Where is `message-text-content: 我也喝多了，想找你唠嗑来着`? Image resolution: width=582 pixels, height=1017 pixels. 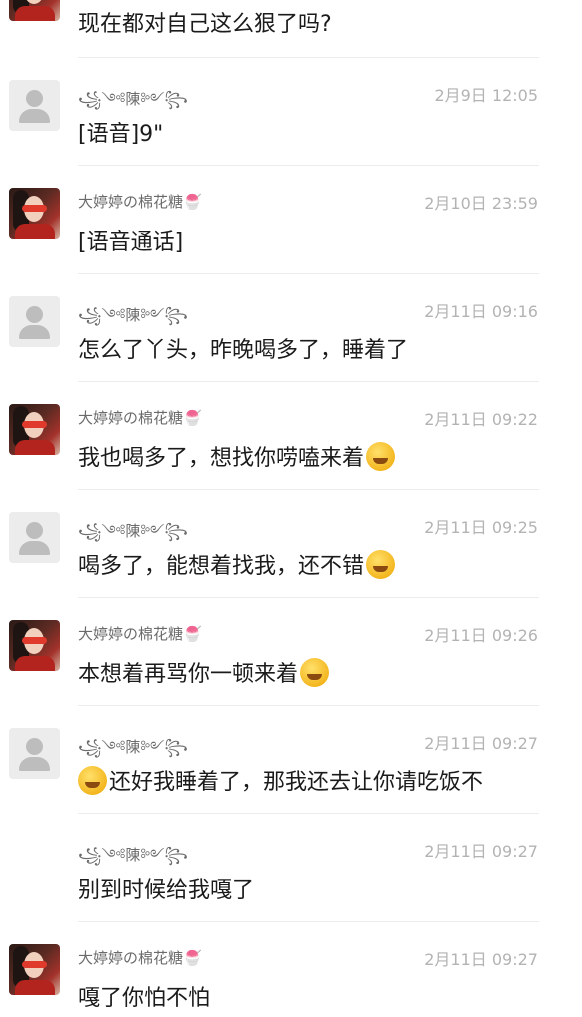
message-text-content: 我也喝多了，想找你唠嗑来着 is located at coordinates (221, 458).